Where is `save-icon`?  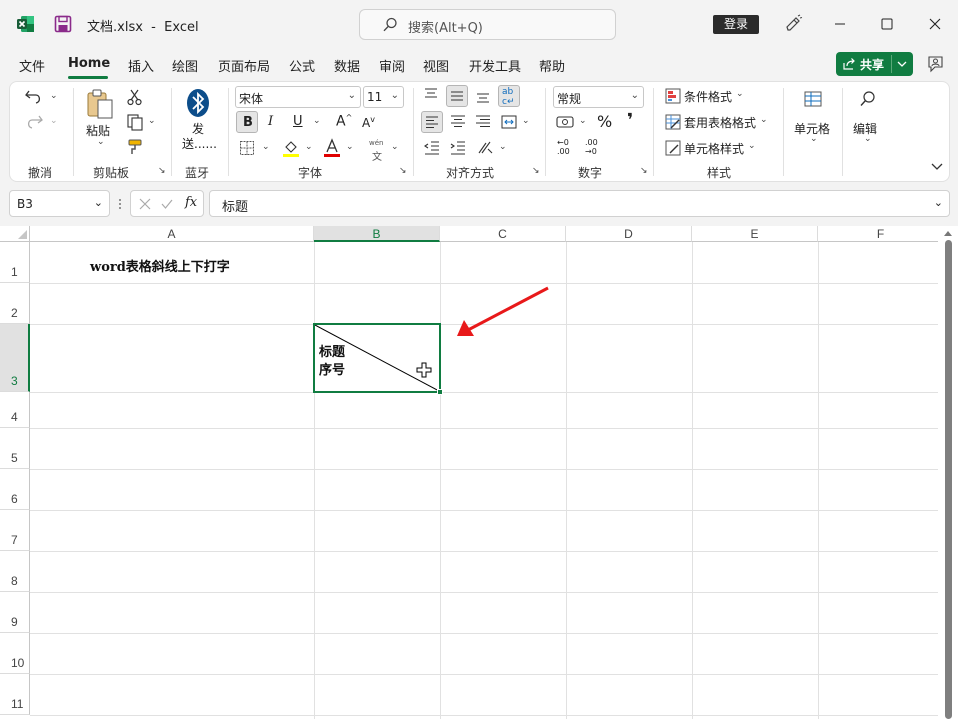 save-icon is located at coordinates (63, 24).